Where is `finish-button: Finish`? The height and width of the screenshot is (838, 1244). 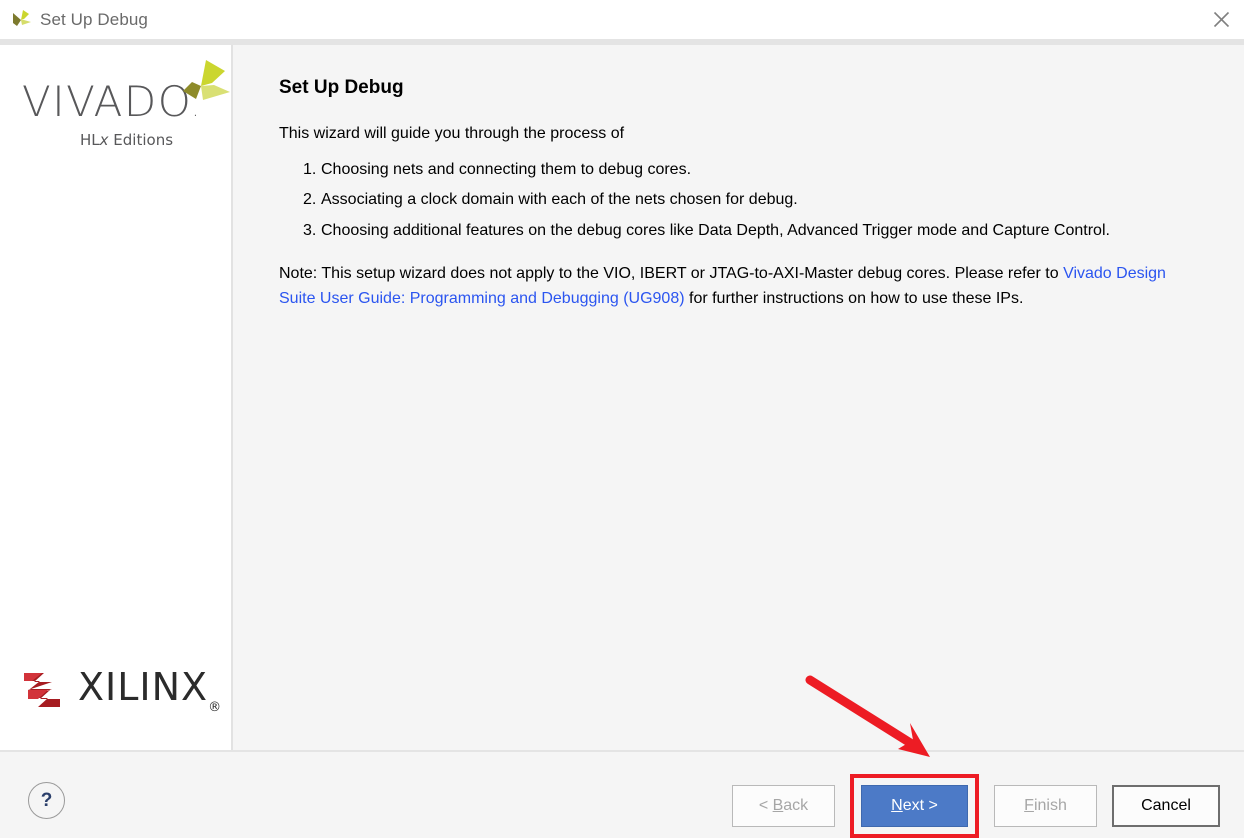 finish-button: Finish is located at coordinates (1045, 806).